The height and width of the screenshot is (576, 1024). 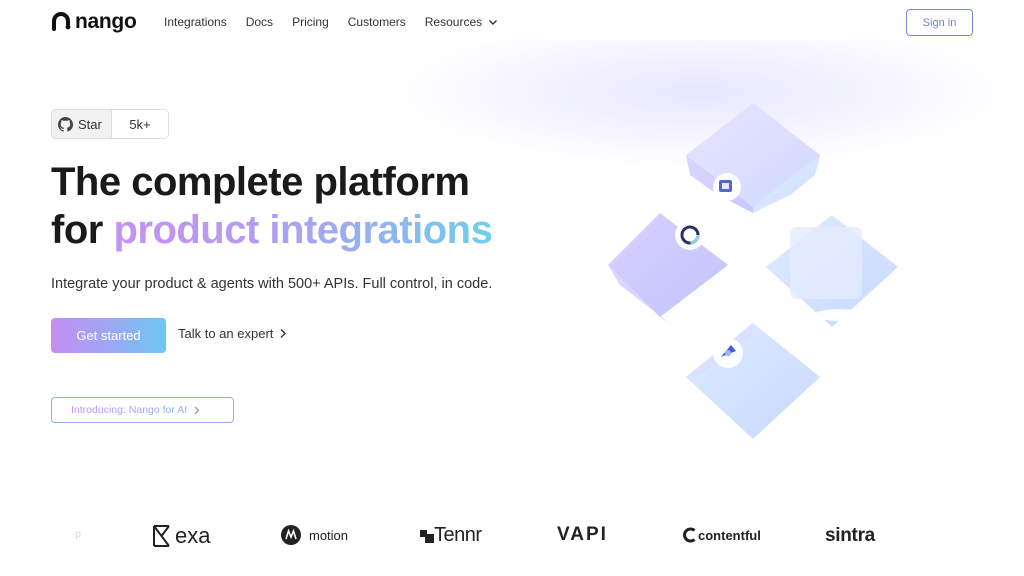 I want to click on exa-wordmark: exa, so click(x=193, y=535).